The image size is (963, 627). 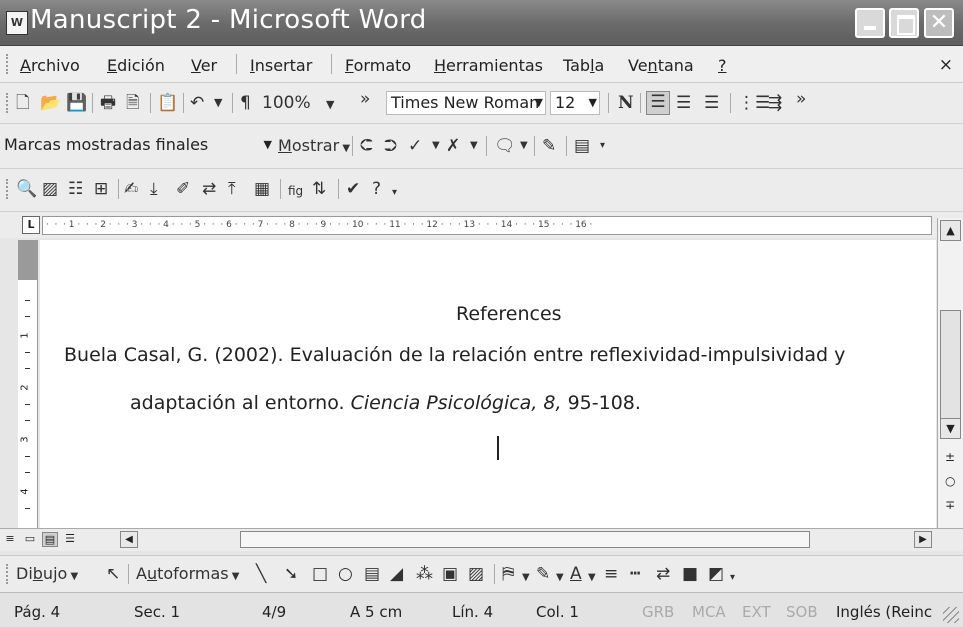 I want to click on scroll-thumb, so click(x=950, y=370).